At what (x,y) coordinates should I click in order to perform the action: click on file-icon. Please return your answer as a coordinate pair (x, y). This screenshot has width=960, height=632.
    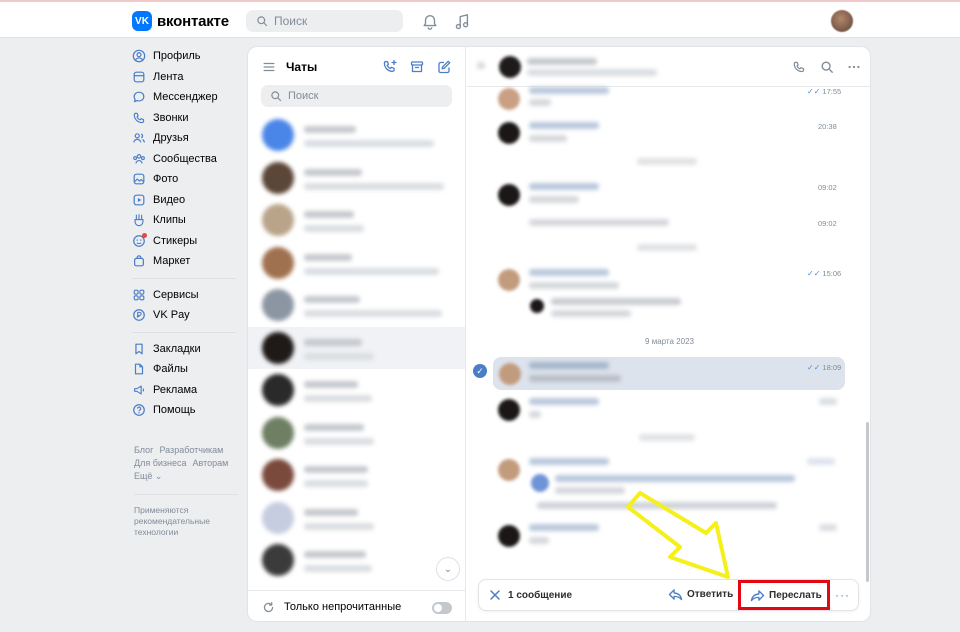
    Looking at the image, I should click on (139, 369).